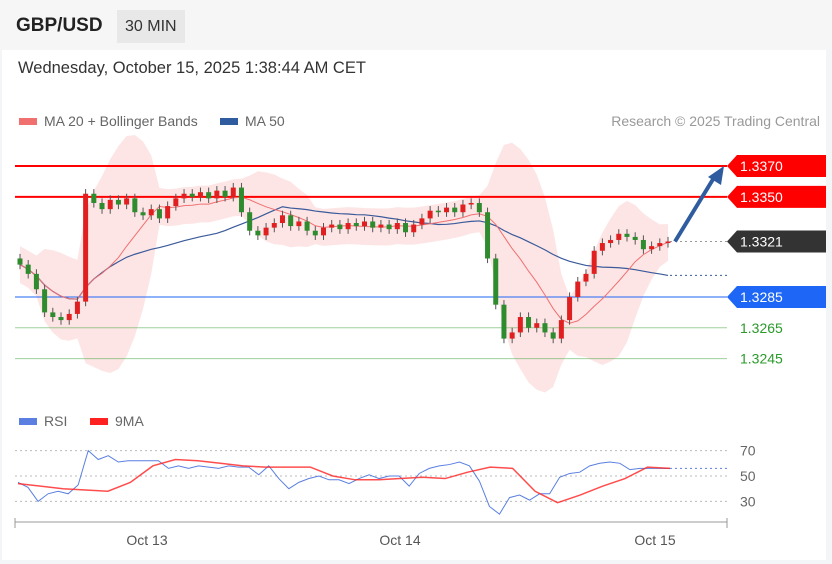 Image resolution: width=832 pixels, height=564 pixels. I want to click on level-label-resistance: 1.3370, so click(761, 166).